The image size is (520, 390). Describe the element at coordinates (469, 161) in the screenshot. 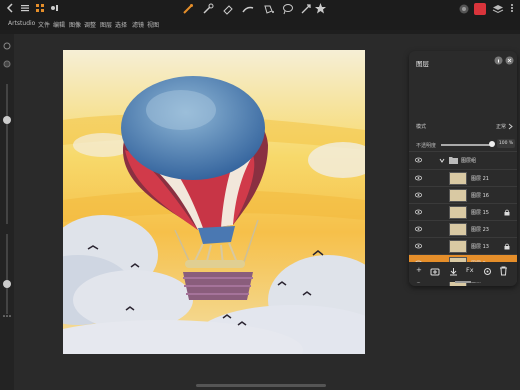

I see `layer-group-name: 图层组` at that location.